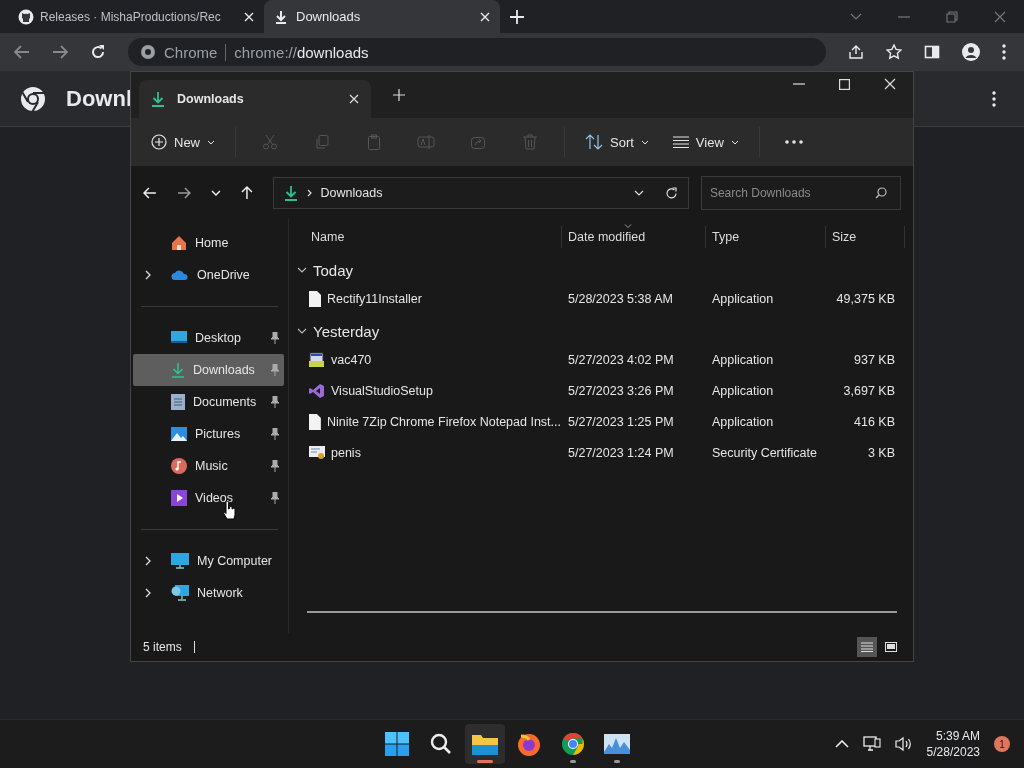  I want to click on new-button: New, so click(183, 142).